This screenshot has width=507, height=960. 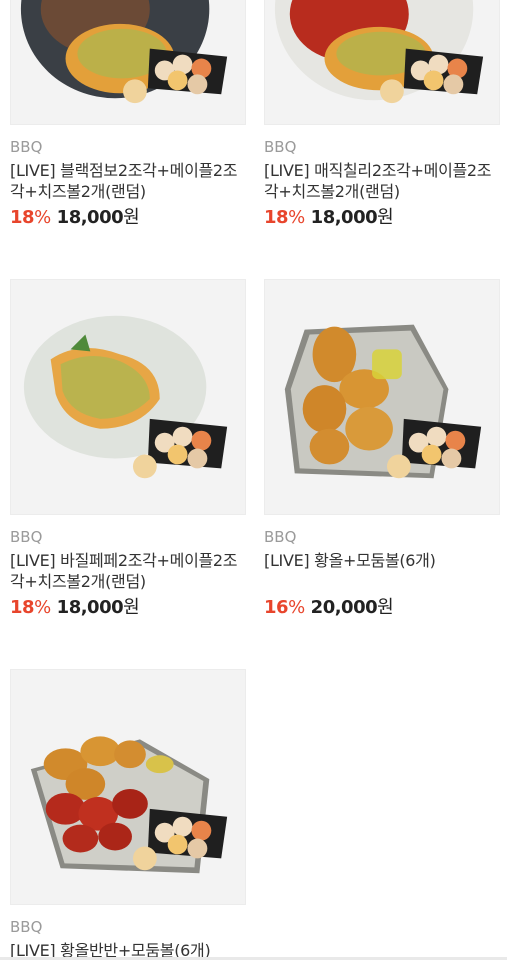 I want to click on price-row: 16% 20,000원, so click(x=382, y=608).